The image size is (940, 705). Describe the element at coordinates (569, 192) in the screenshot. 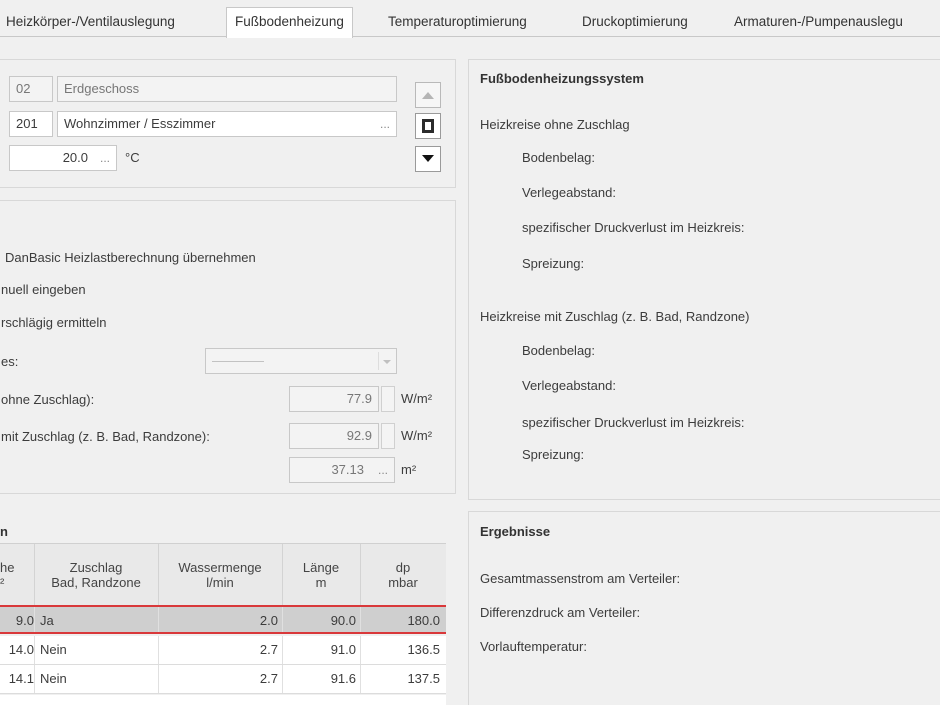

I see `g1-verlegeabstand-label: Verlegeabstand:` at that location.